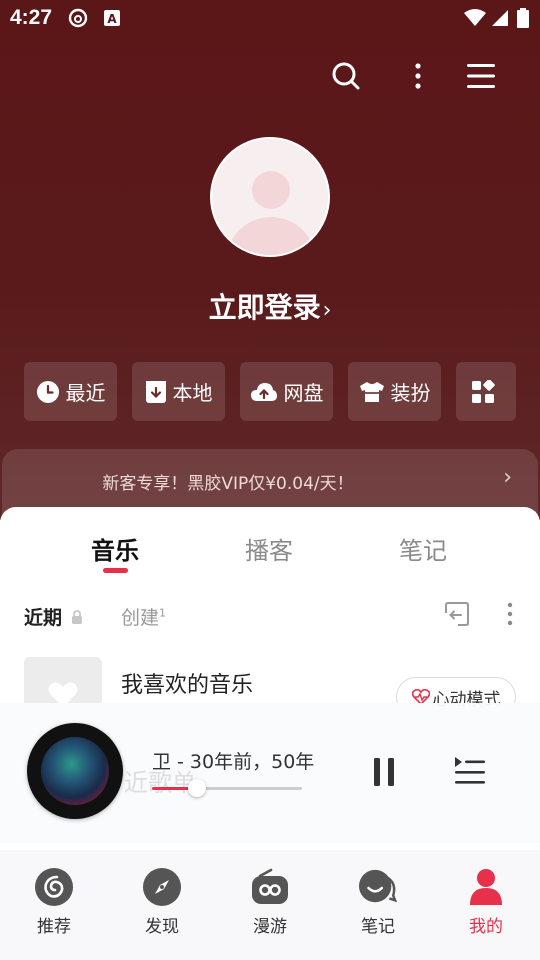 This screenshot has width=540, height=960. What do you see at coordinates (378, 887) in the screenshot?
I see `chat-bubble-icon` at bounding box center [378, 887].